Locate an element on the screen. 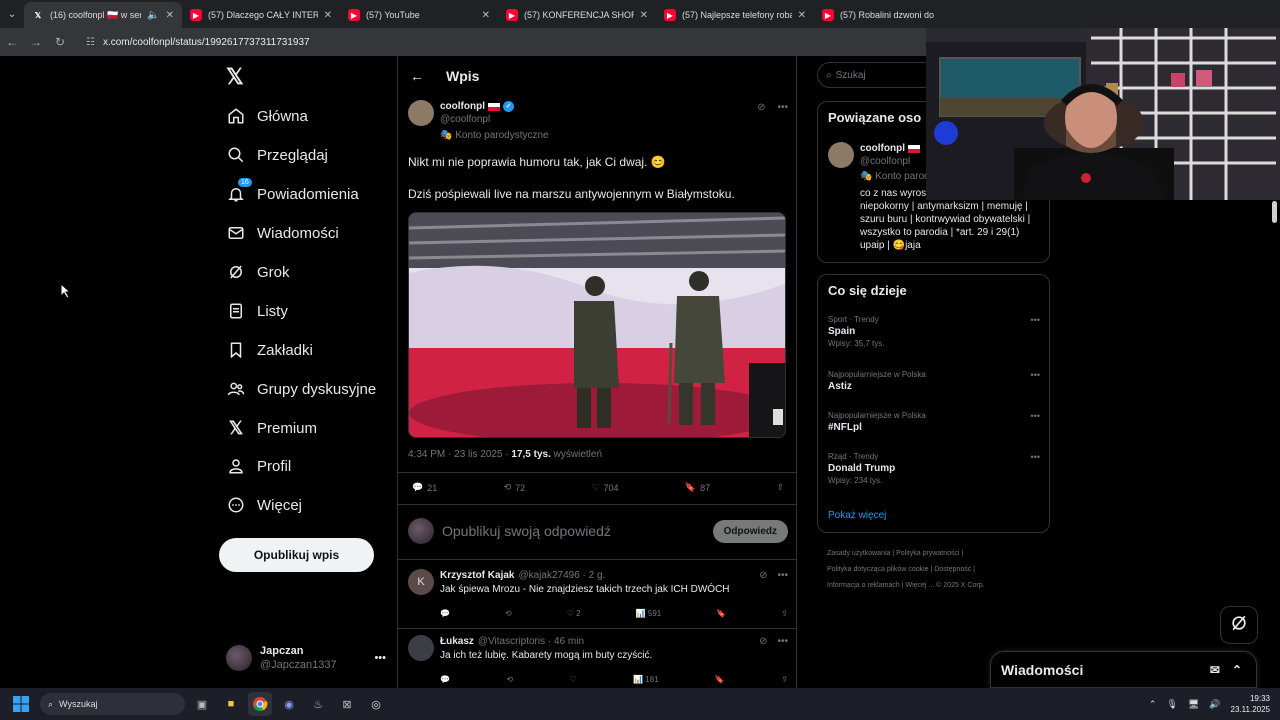 The image size is (1280, 720). reply-submit-button: Odpowiedz is located at coordinates (750, 531).